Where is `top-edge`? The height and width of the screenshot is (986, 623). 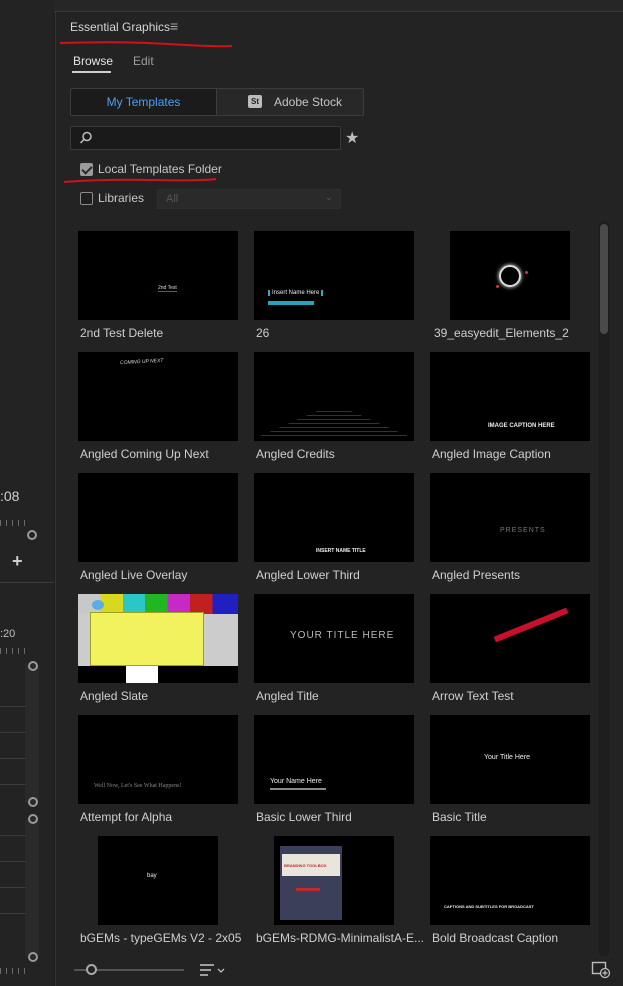 top-edge is located at coordinates (311, 6).